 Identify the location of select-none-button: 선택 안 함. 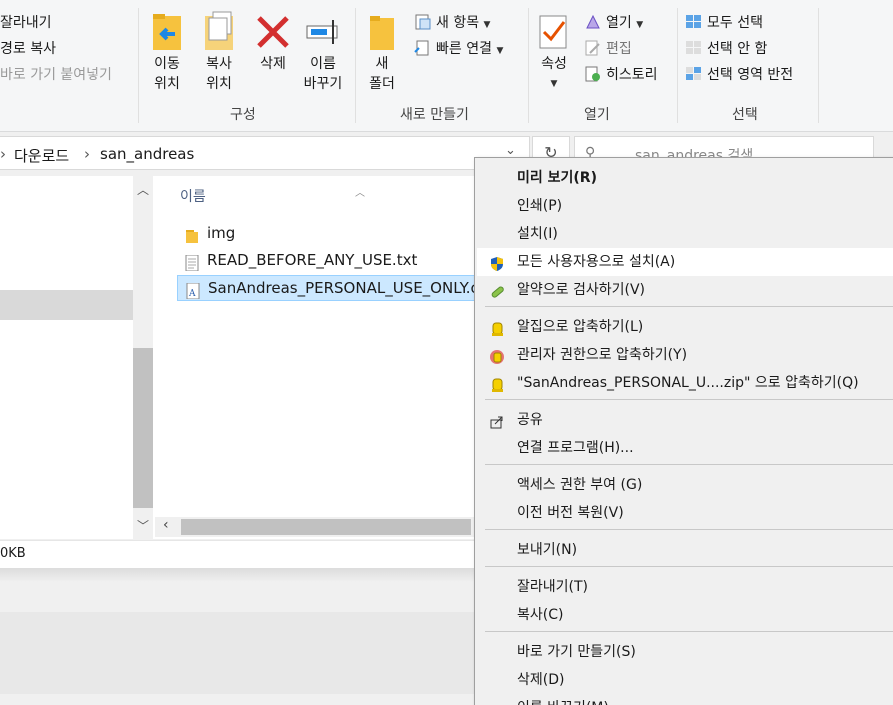
(726, 48).